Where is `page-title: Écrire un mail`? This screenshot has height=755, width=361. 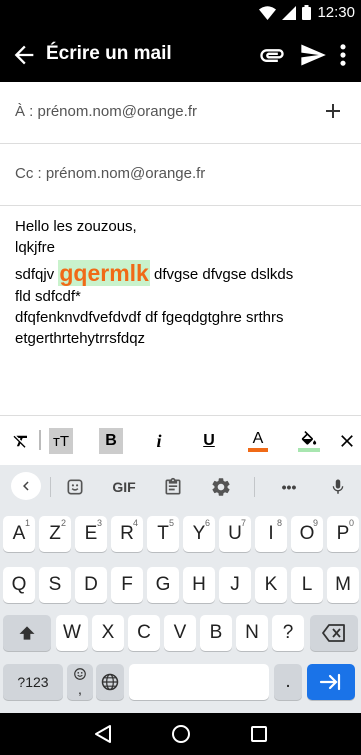 page-title: Écrire un mail is located at coordinates (109, 53).